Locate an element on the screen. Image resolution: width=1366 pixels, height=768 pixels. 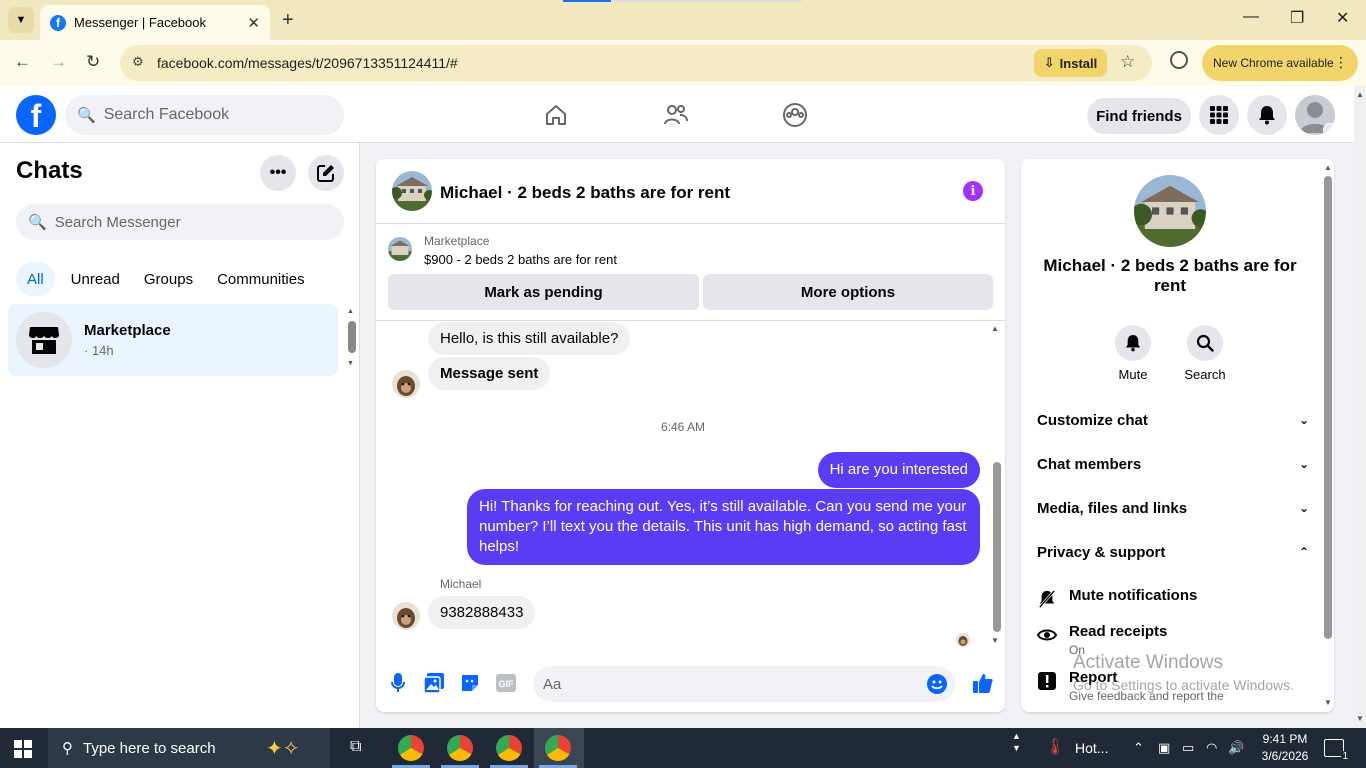
search-icon: 🔍 is located at coordinates (86, 115).